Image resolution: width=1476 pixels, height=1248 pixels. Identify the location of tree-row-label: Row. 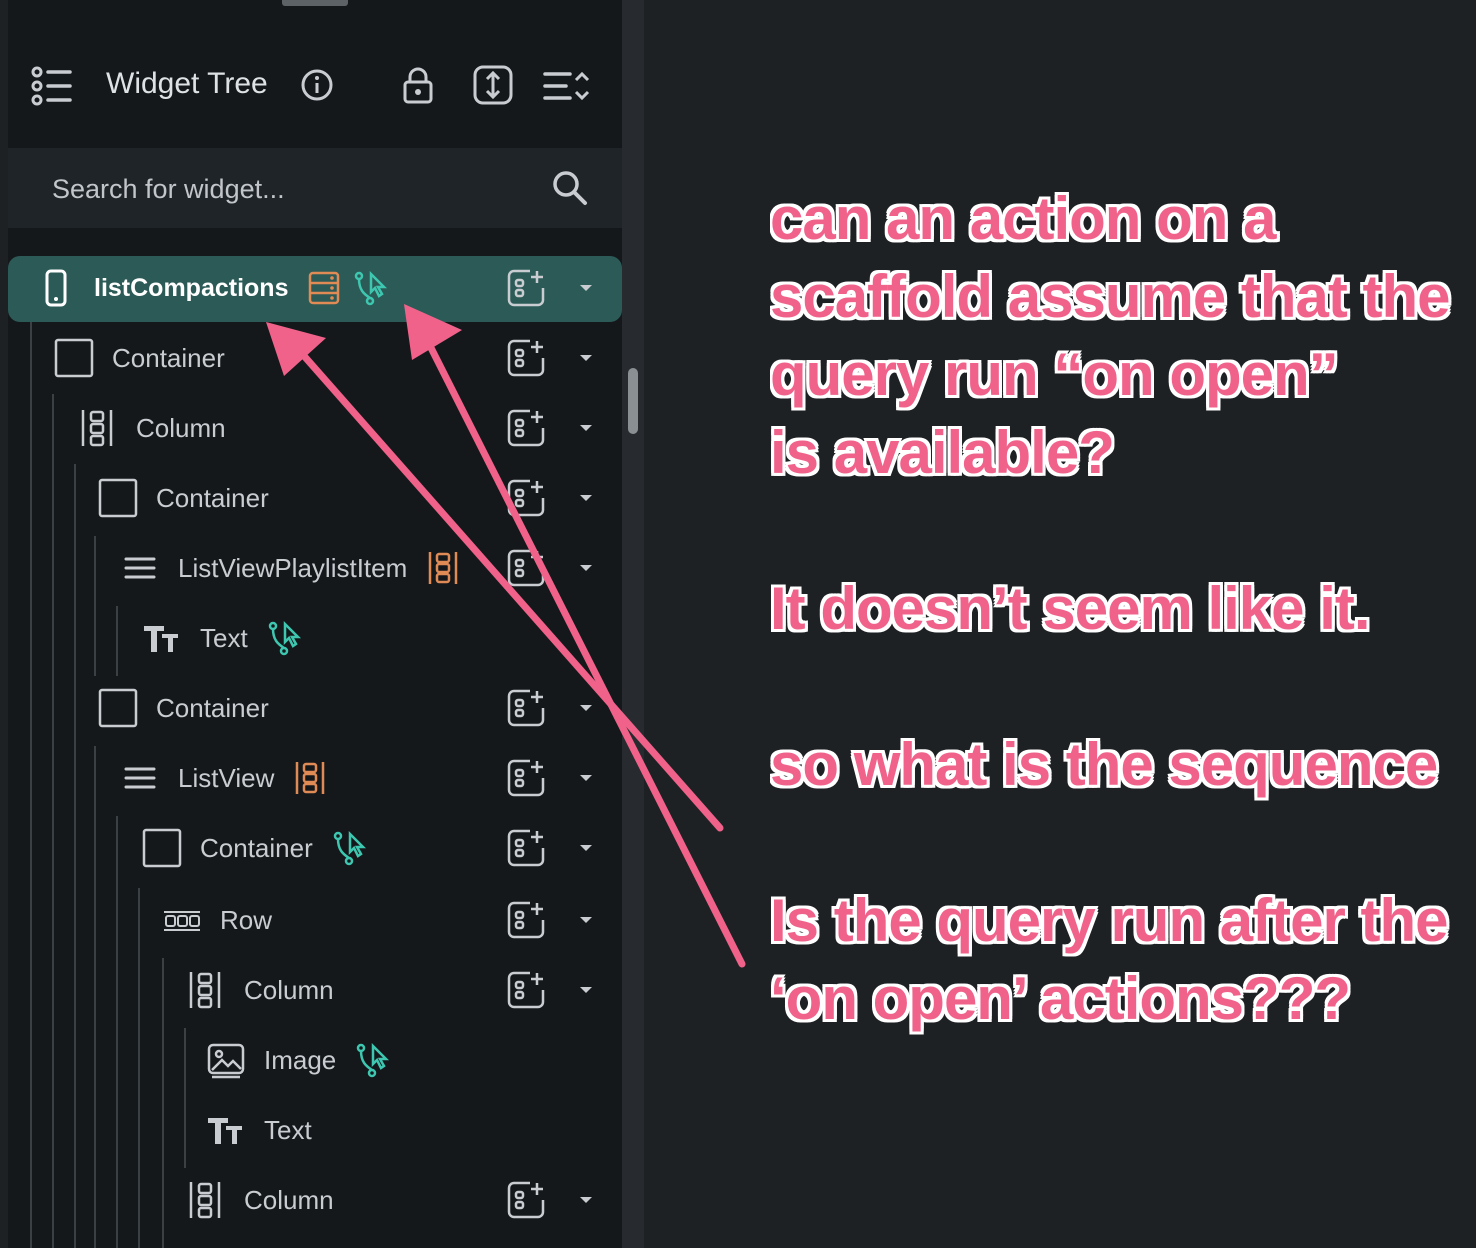
(246, 920).